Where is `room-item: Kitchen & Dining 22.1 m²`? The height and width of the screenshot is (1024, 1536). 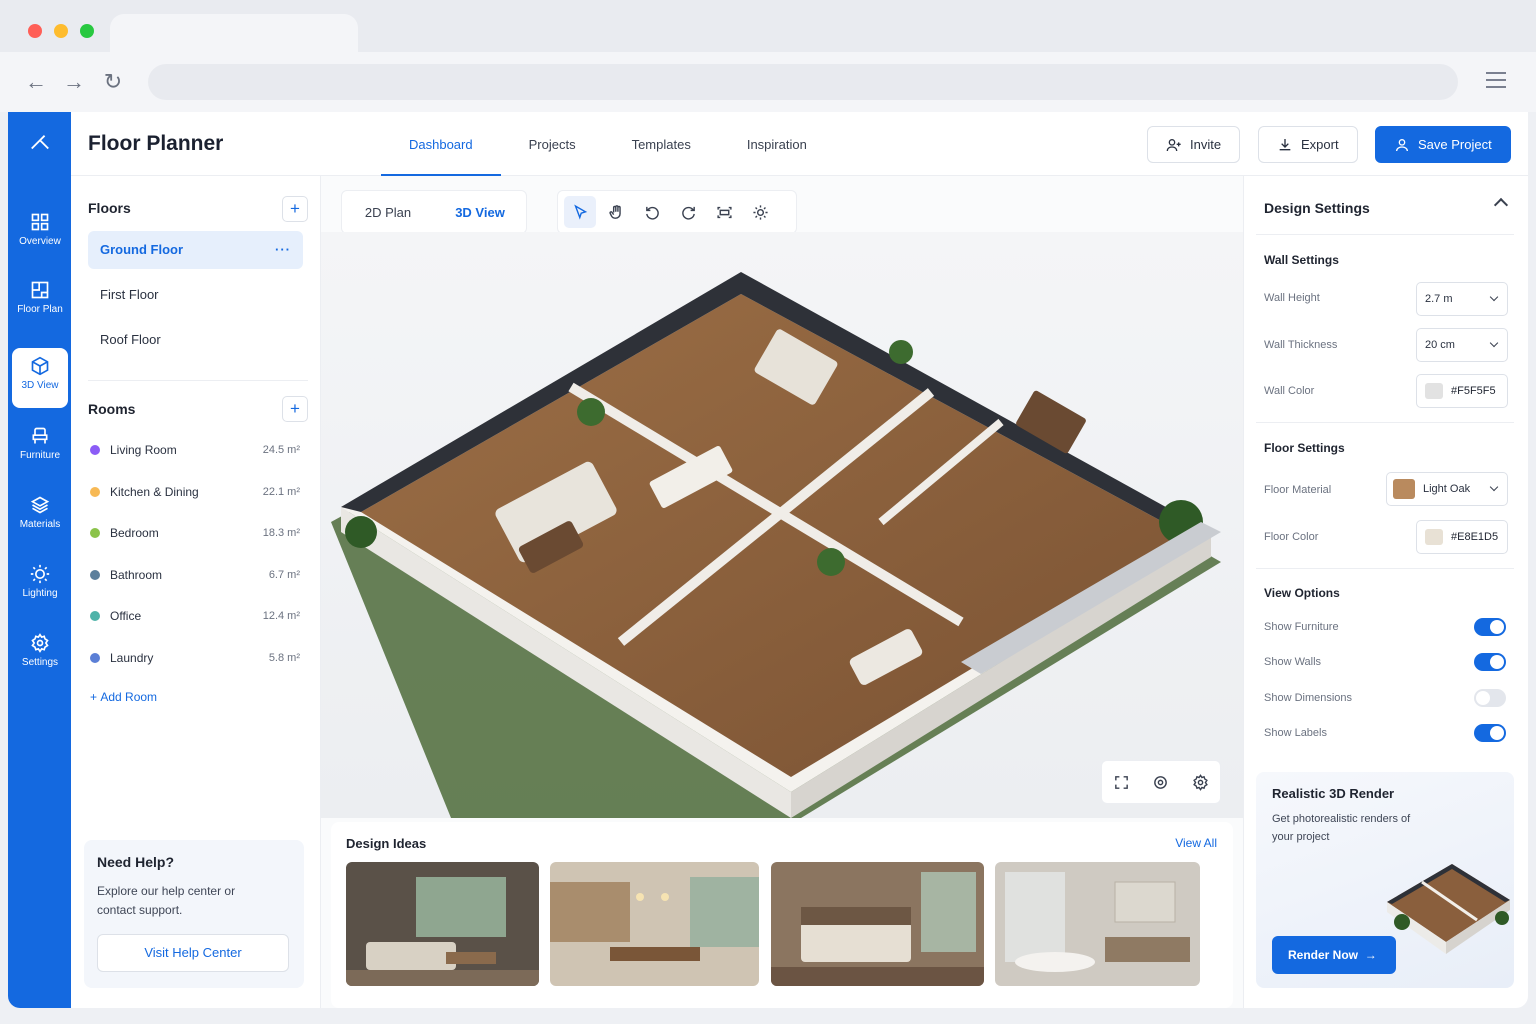
room-item: Kitchen & Dining 22.1 m² is located at coordinates (195, 492).